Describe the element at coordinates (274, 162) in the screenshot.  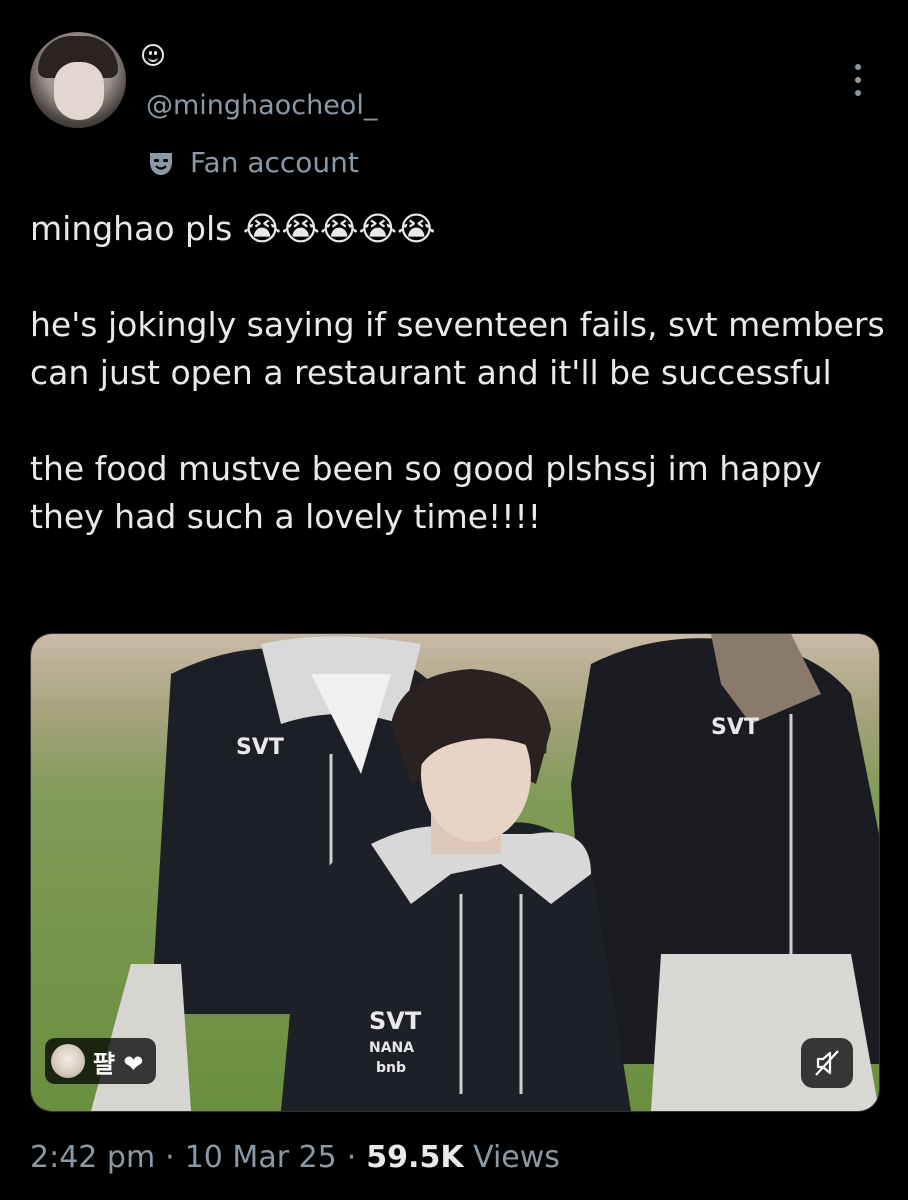
I see `account-label-text: Fan account` at that location.